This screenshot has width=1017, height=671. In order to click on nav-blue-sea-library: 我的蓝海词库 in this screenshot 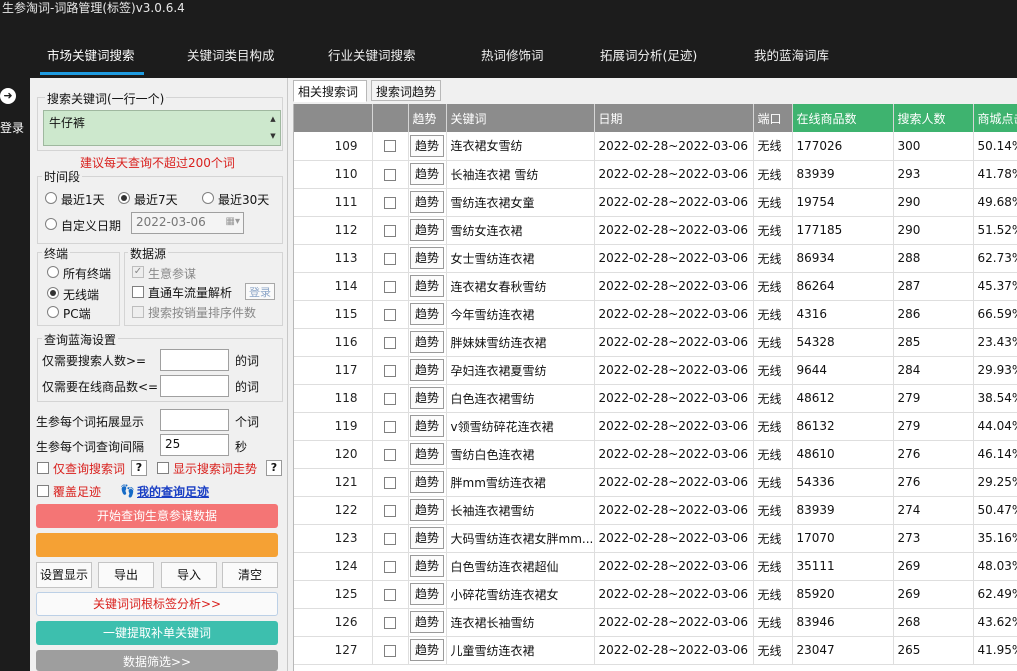, I will do `click(791, 54)`.